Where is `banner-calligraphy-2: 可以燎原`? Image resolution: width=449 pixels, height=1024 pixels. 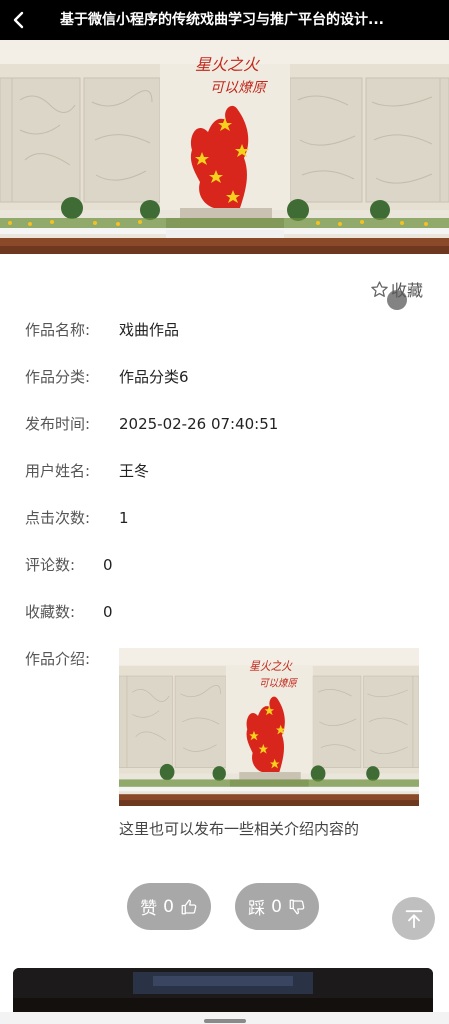
banner-calligraphy-2: 可以燎原 is located at coordinates (239, 88).